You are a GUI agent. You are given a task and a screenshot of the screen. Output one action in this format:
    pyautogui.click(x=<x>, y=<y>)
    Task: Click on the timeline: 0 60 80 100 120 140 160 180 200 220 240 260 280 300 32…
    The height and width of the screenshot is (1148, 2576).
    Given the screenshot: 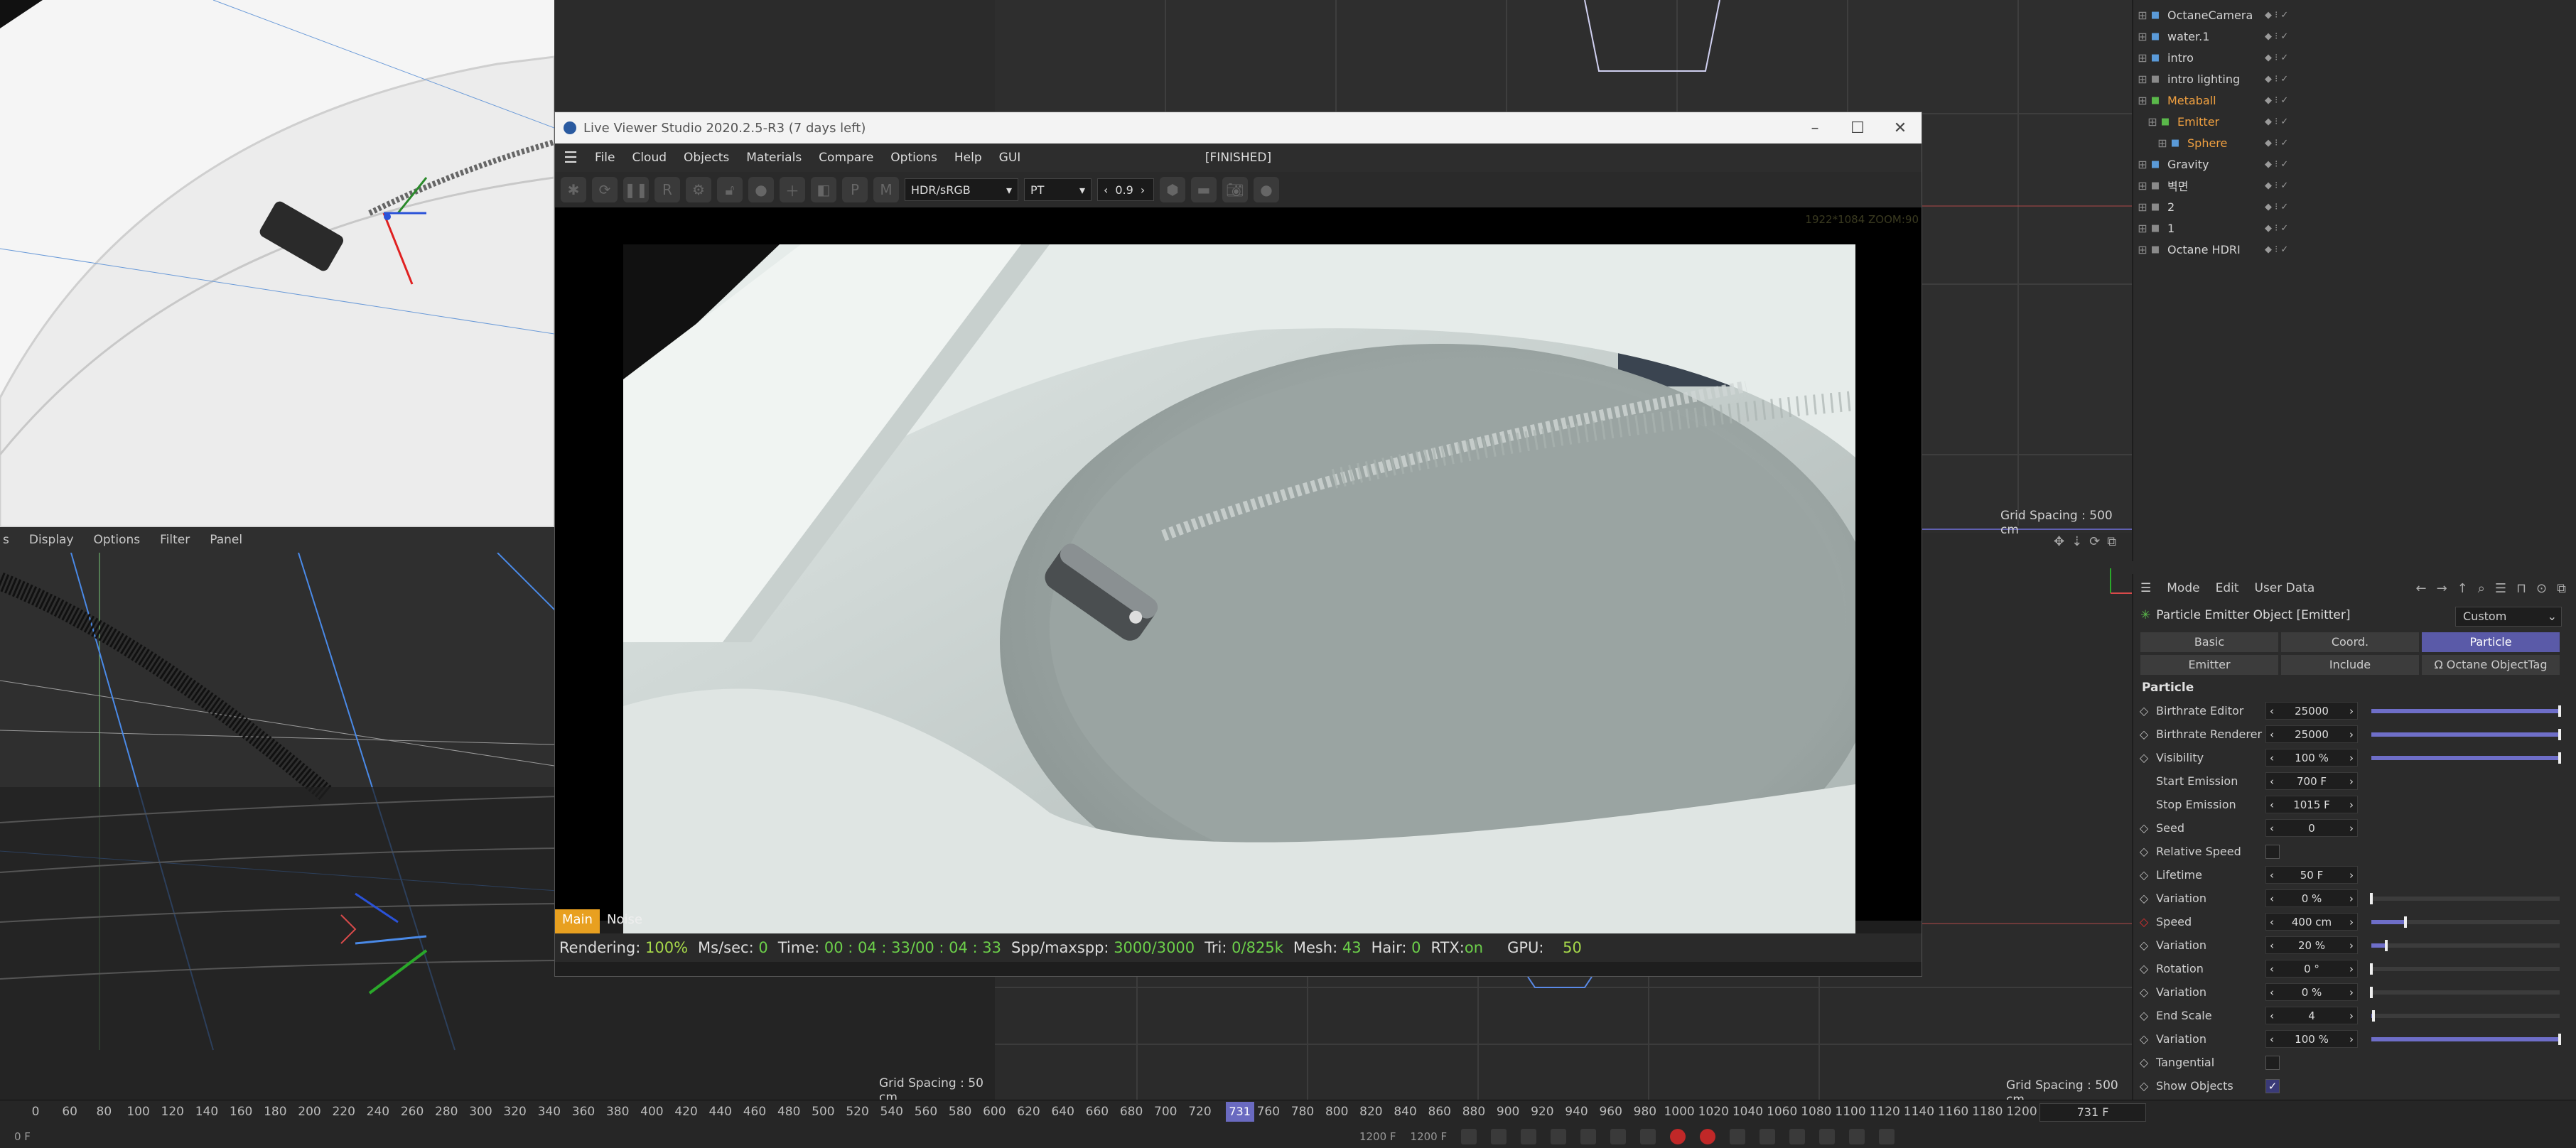 What is the action you would take?
    pyautogui.click(x=1288, y=1124)
    